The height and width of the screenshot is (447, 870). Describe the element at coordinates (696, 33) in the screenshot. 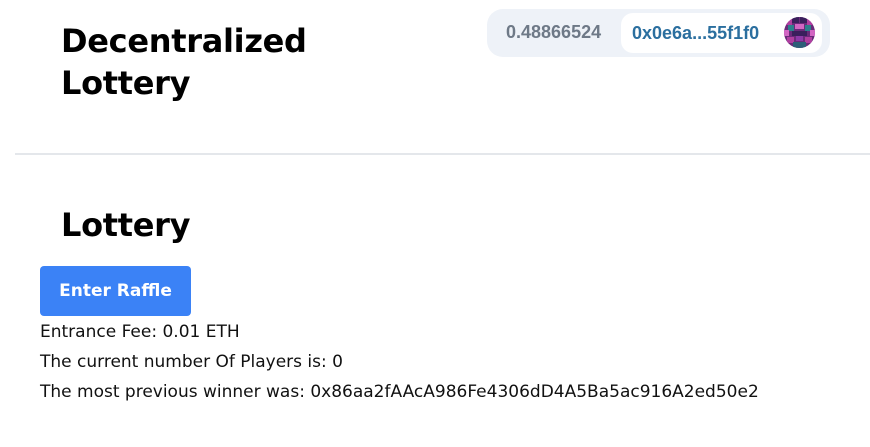

I see `account-address: 0x0e6a...55f1f0` at that location.